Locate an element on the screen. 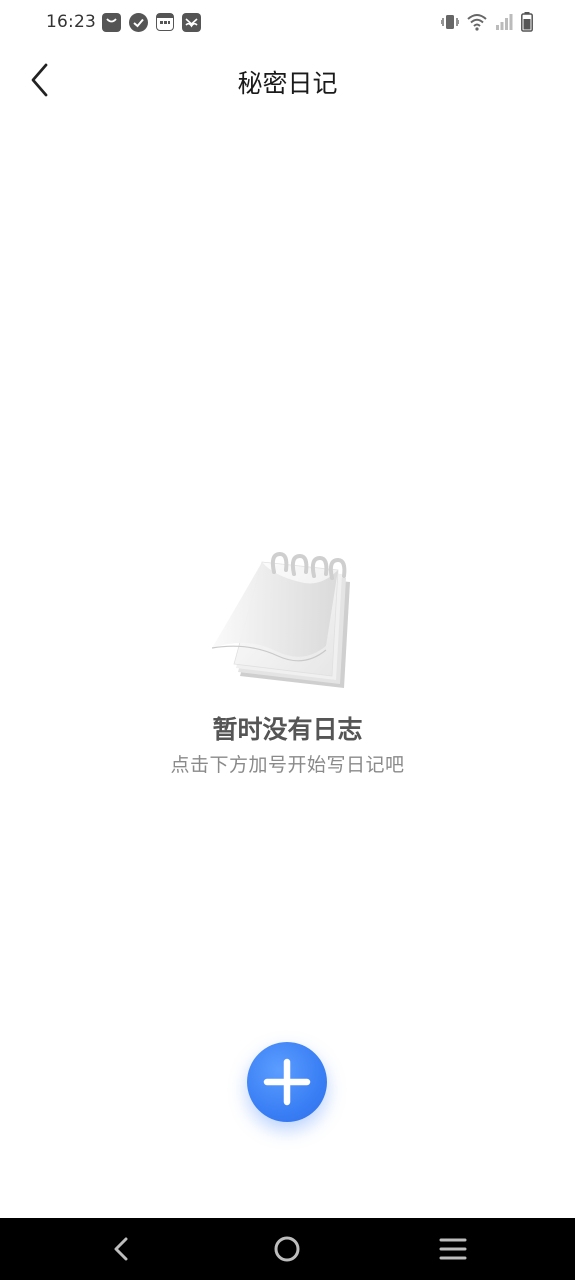 Image resolution: width=575 pixels, height=1280 pixels. nav-back-button is located at coordinates (122, 1249).